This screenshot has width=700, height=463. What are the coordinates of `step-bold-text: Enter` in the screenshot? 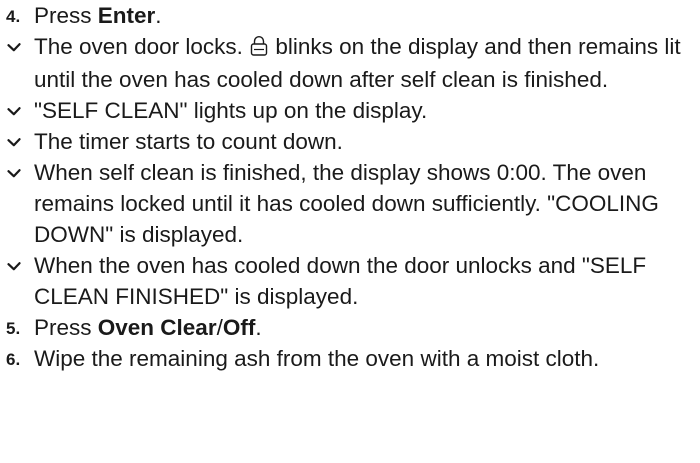 It's located at (126, 15).